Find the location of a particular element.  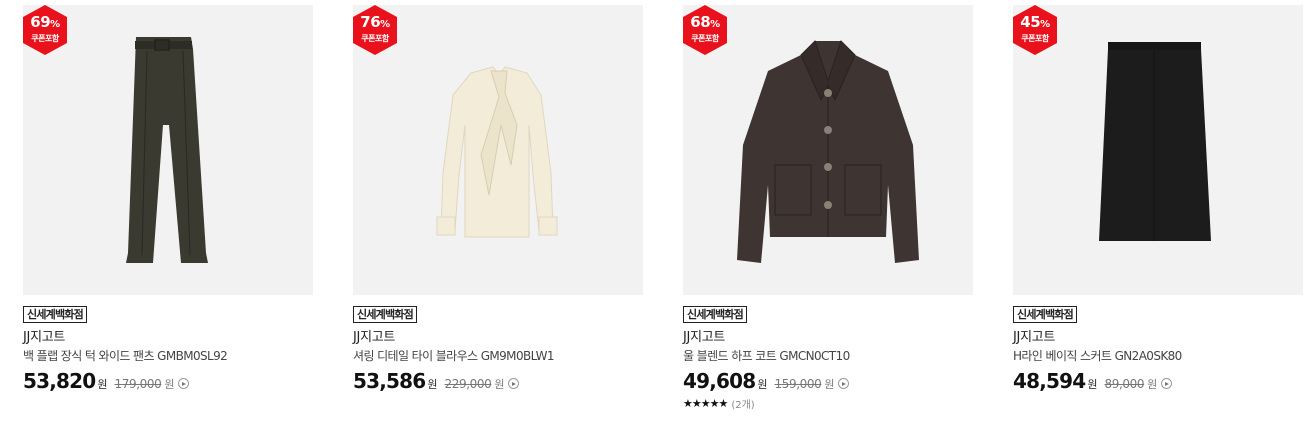

price-row: 53,586 원 229,000 원 is located at coordinates (498, 381).